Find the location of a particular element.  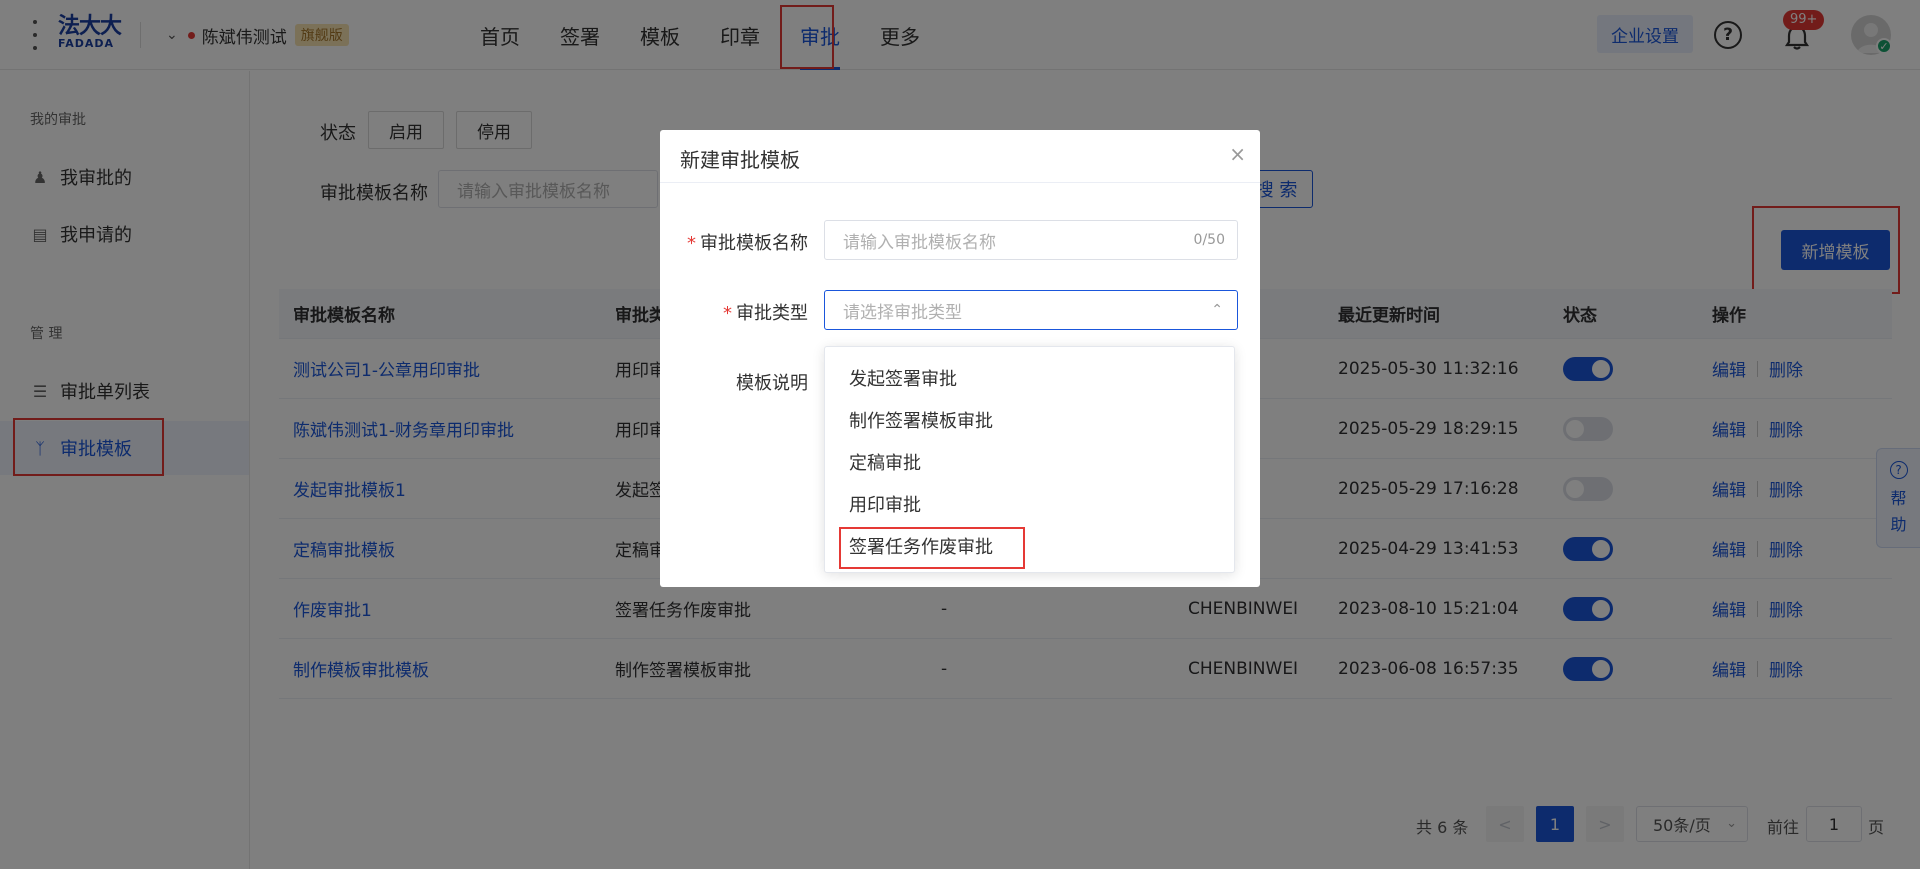

approval-type-label: * 审批类型 is located at coordinates (743, 312).